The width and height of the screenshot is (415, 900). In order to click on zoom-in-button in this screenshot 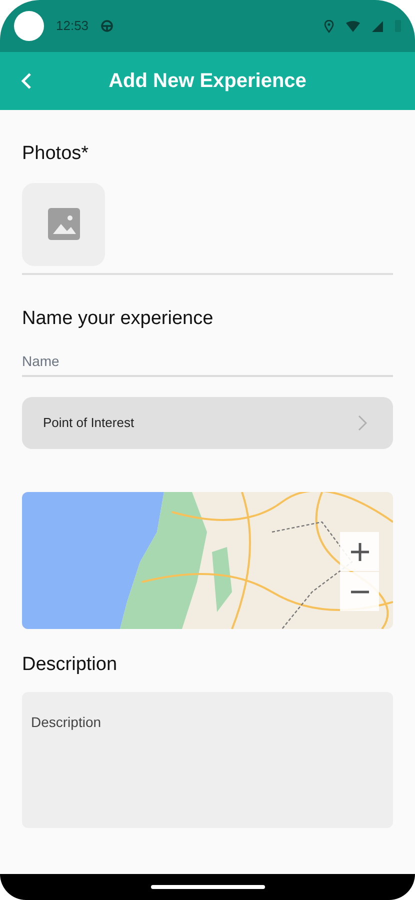, I will do `click(359, 551)`.